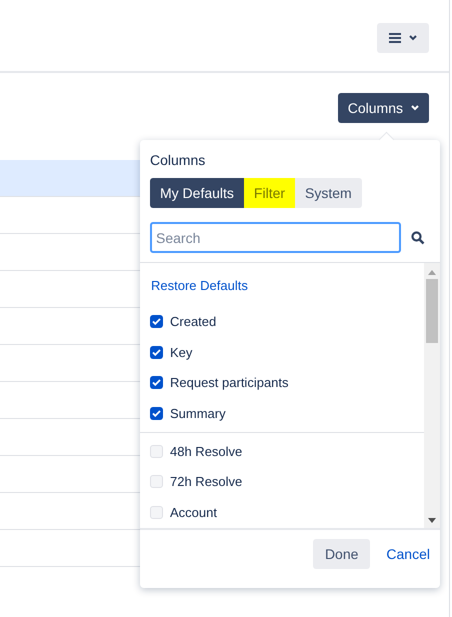 Image resolution: width=452 pixels, height=617 pixels. Describe the element at coordinates (408, 554) in the screenshot. I see `cancel-link: Cancel` at that location.